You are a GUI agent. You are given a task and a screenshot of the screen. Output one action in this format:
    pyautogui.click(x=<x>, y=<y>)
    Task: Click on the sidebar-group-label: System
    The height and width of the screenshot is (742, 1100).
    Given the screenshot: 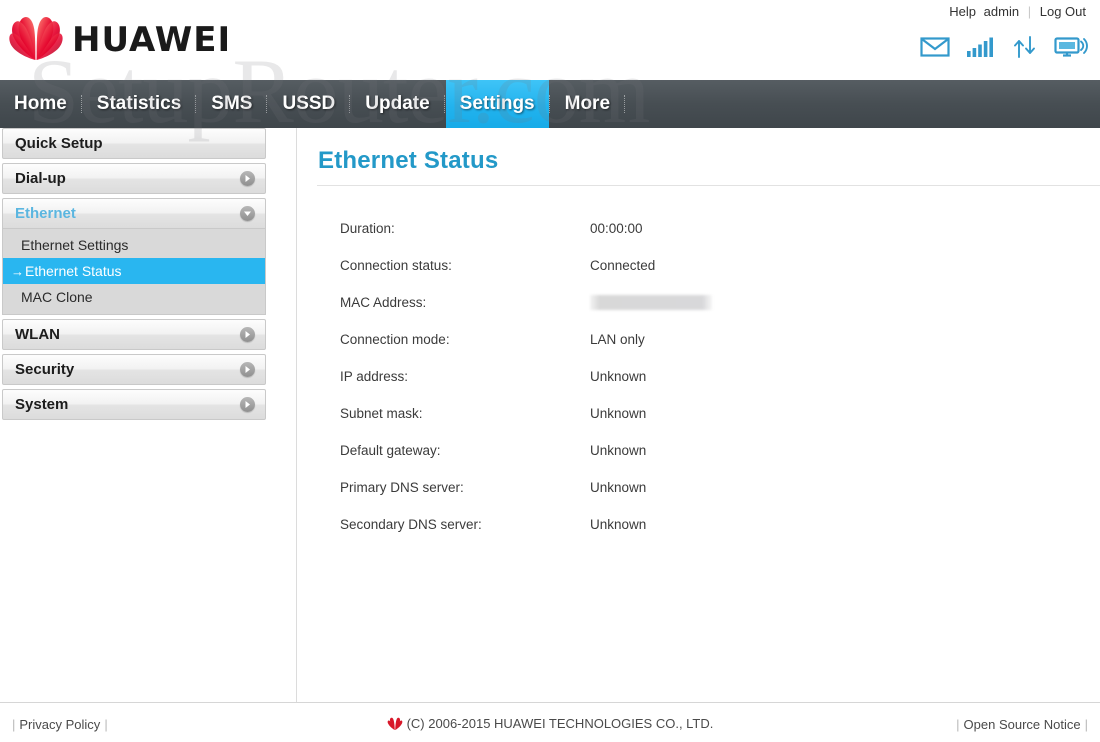 What is the action you would take?
    pyautogui.click(x=42, y=404)
    